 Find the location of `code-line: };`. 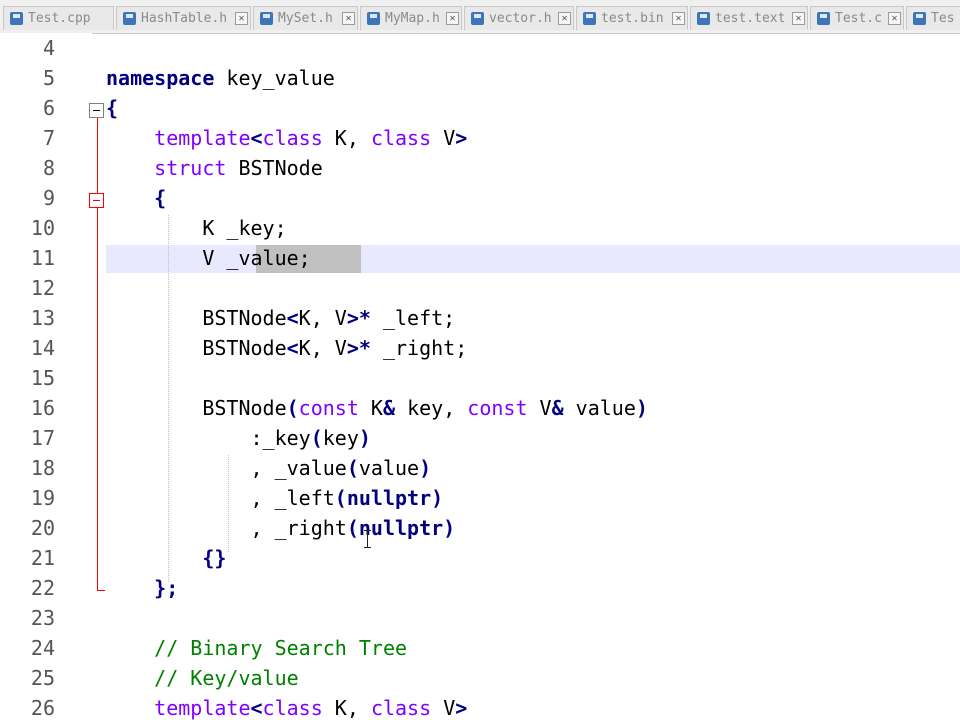

code-line: }; is located at coordinates (142, 588).